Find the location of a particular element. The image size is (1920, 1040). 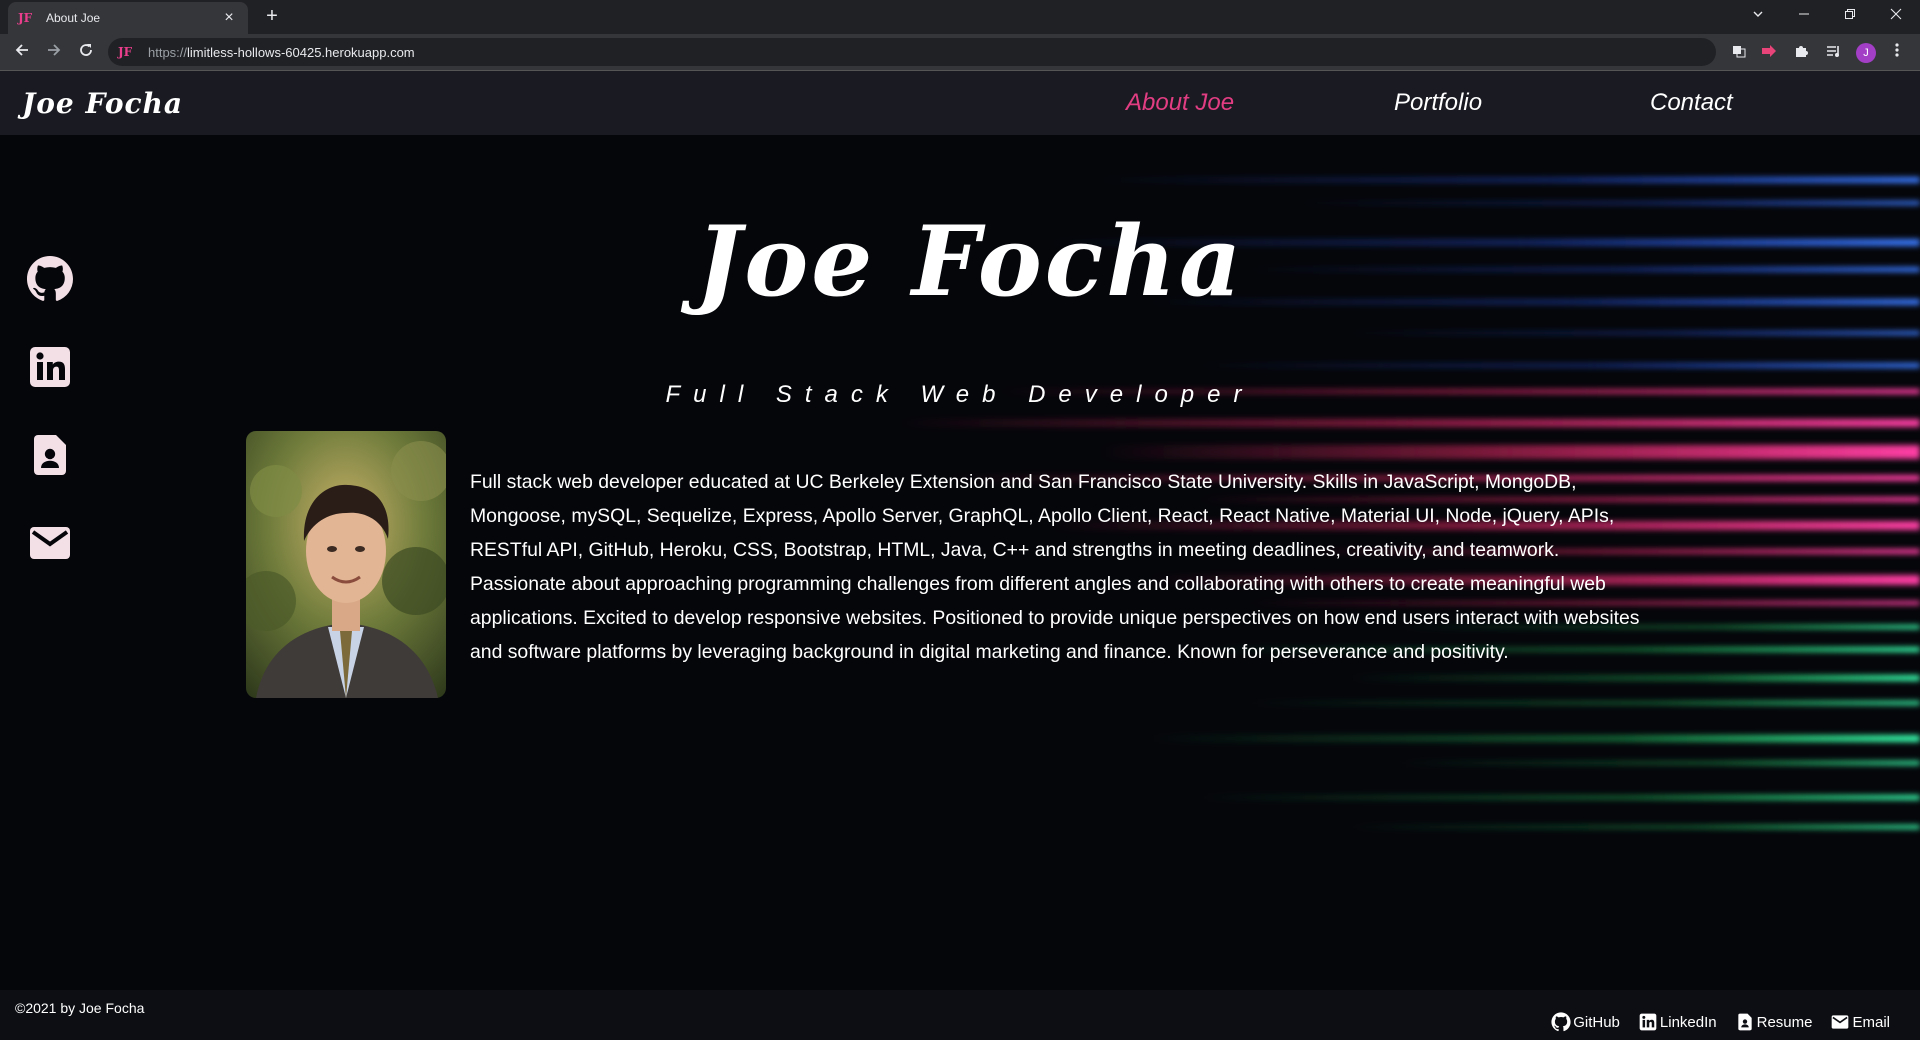

hero-subtitle: Full Stack Web Developer is located at coordinates (960, 394).